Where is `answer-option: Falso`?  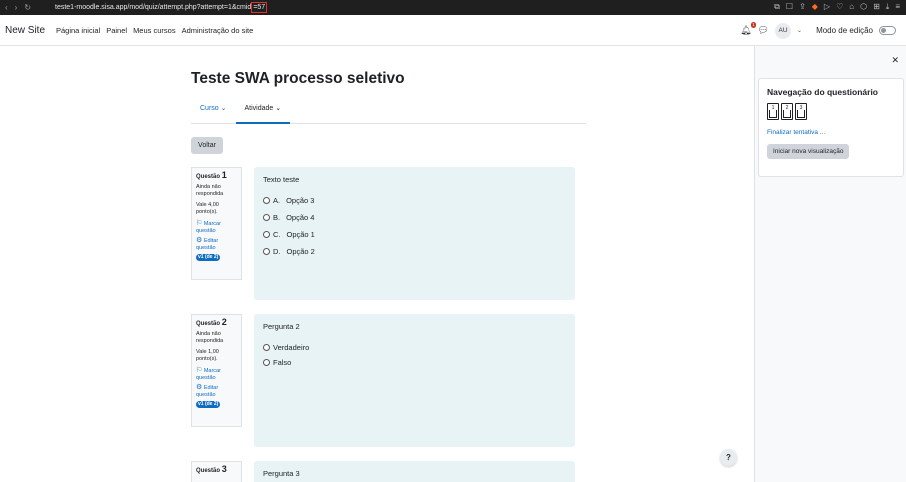 answer-option: Falso is located at coordinates (414, 362).